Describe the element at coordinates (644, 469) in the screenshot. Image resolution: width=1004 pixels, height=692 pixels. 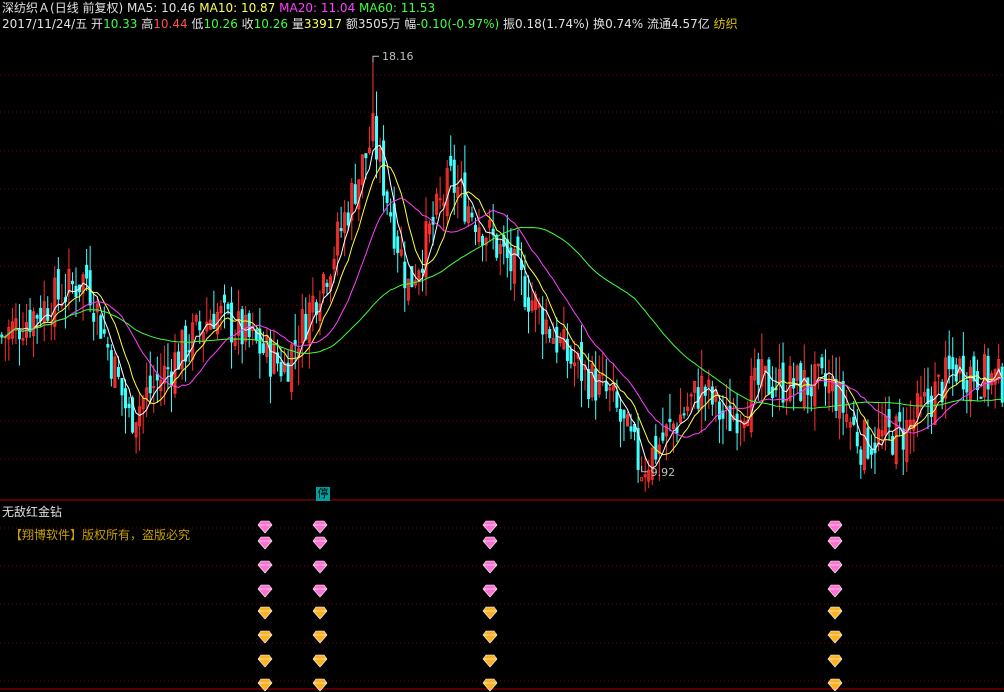
I see `low-marker` at that location.